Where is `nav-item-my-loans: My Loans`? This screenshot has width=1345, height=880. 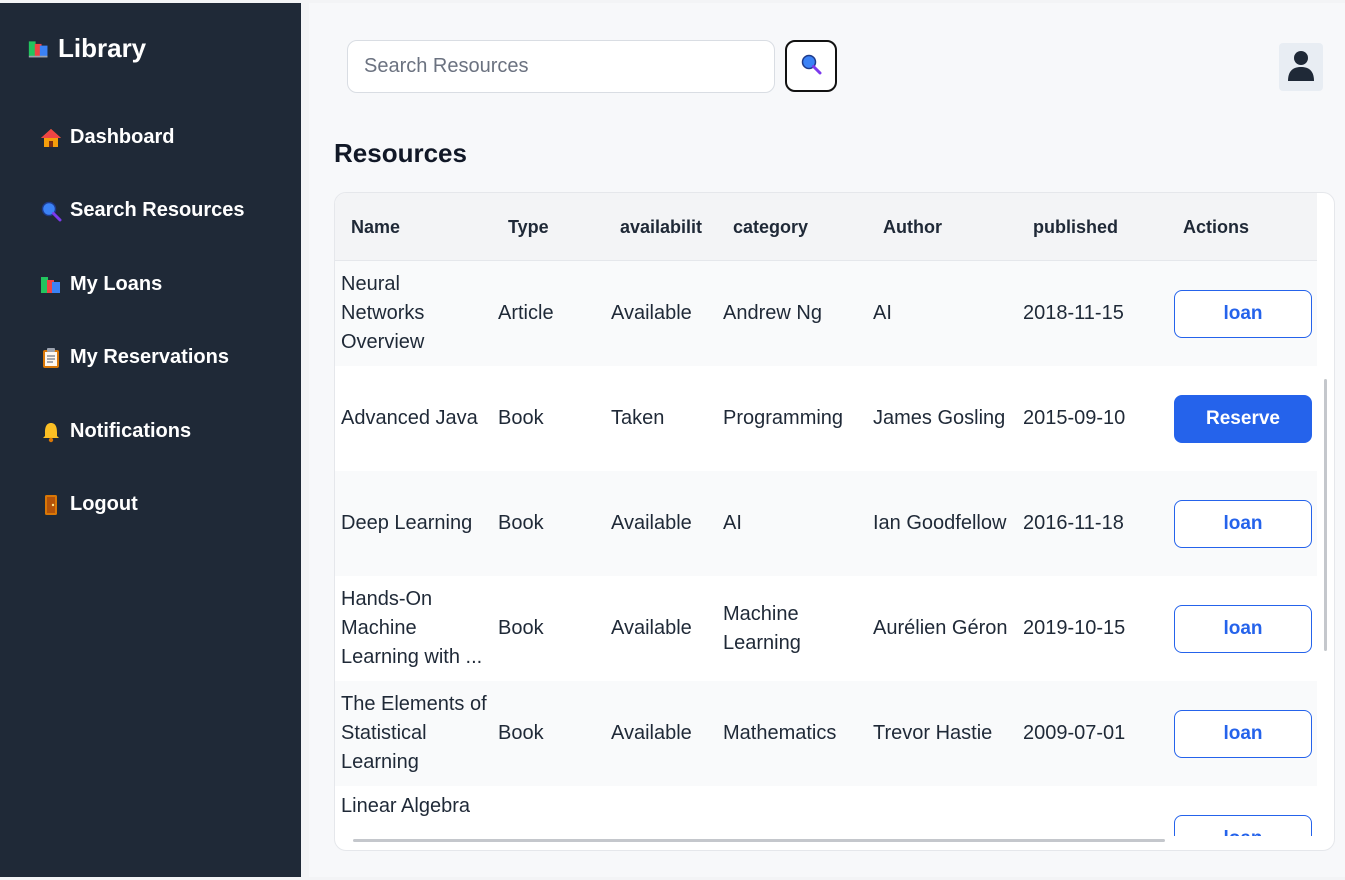
nav-item-my-loans: My Loans is located at coordinates (101, 284).